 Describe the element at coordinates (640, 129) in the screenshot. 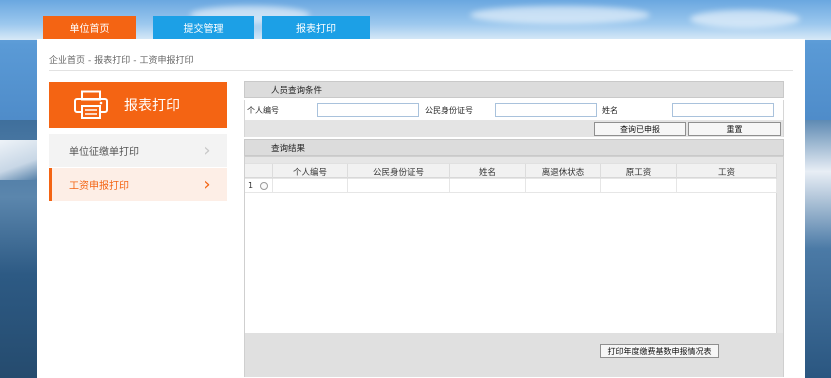

I see `query-declared-button: 查询已申报` at that location.